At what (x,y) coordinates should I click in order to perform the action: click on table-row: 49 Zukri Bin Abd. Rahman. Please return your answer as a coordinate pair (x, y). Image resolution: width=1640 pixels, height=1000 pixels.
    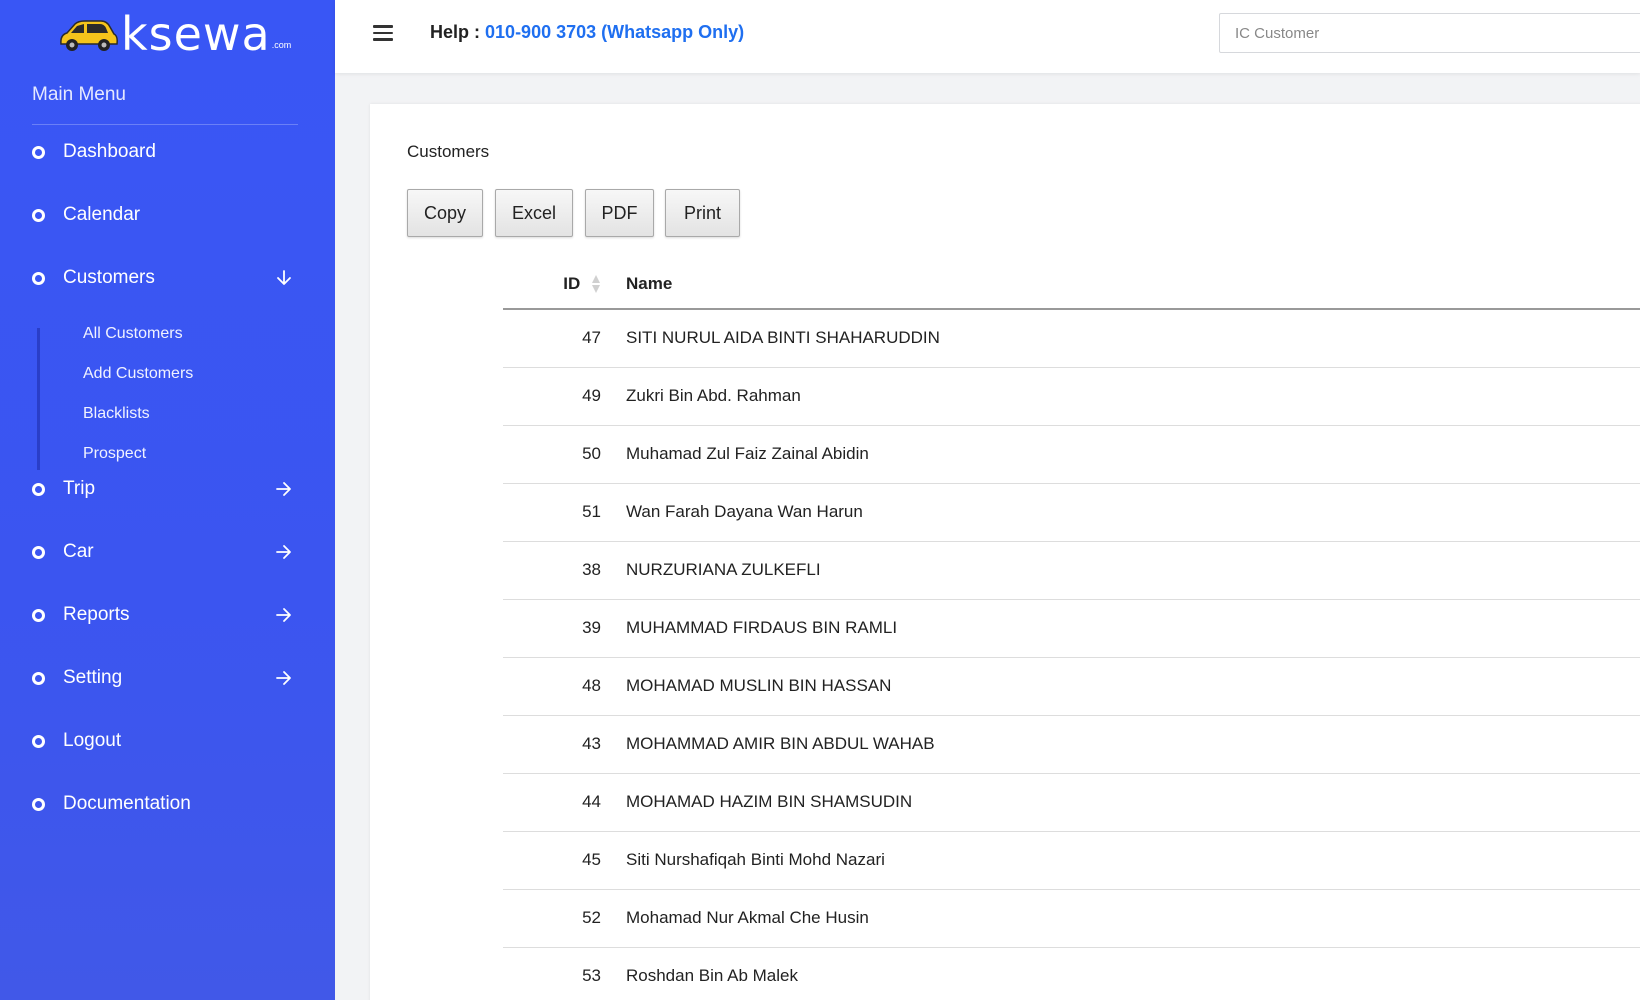
    Looking at the image, I should click on (1071, 396).